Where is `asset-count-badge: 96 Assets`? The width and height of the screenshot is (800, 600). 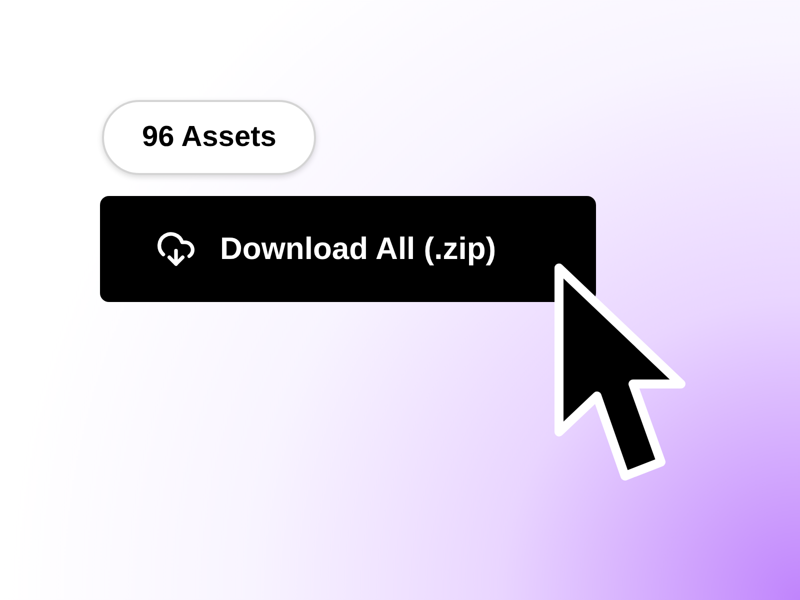
asset-count-badge: 96 Assets is located at coordinates (209, 137).